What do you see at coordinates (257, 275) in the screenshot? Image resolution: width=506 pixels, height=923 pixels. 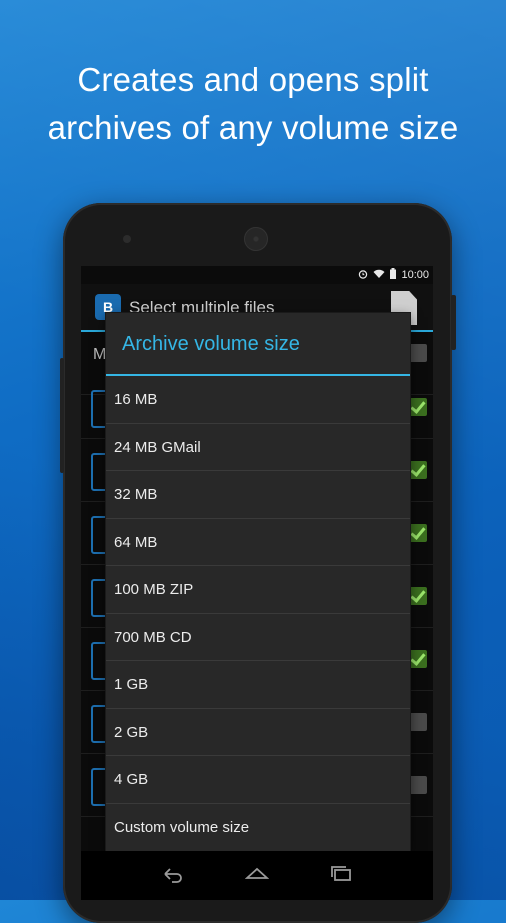 I see `status-bar: 10:00` at bounding box center [257, 275].